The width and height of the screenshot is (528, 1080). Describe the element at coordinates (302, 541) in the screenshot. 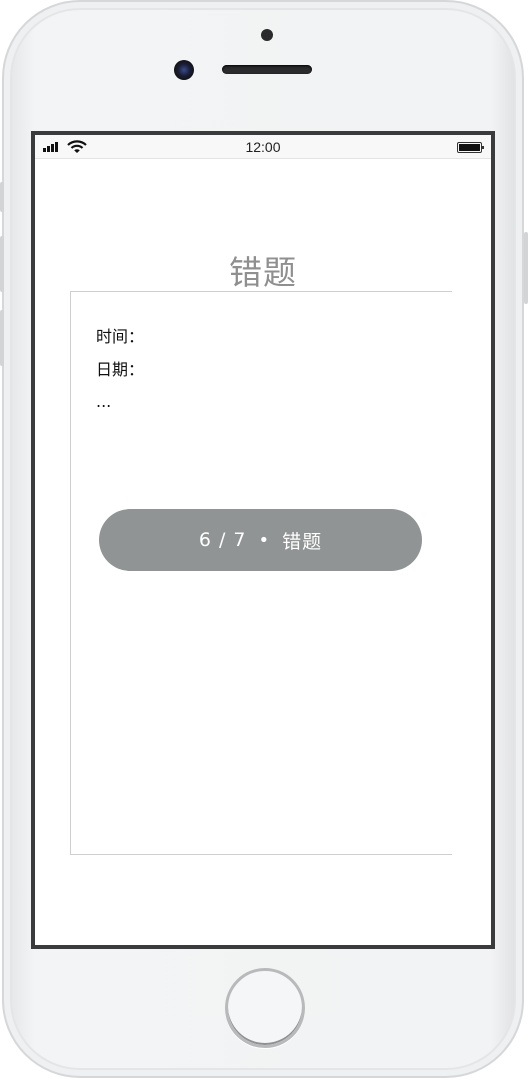

I see `progress-label: 错题` at that location.